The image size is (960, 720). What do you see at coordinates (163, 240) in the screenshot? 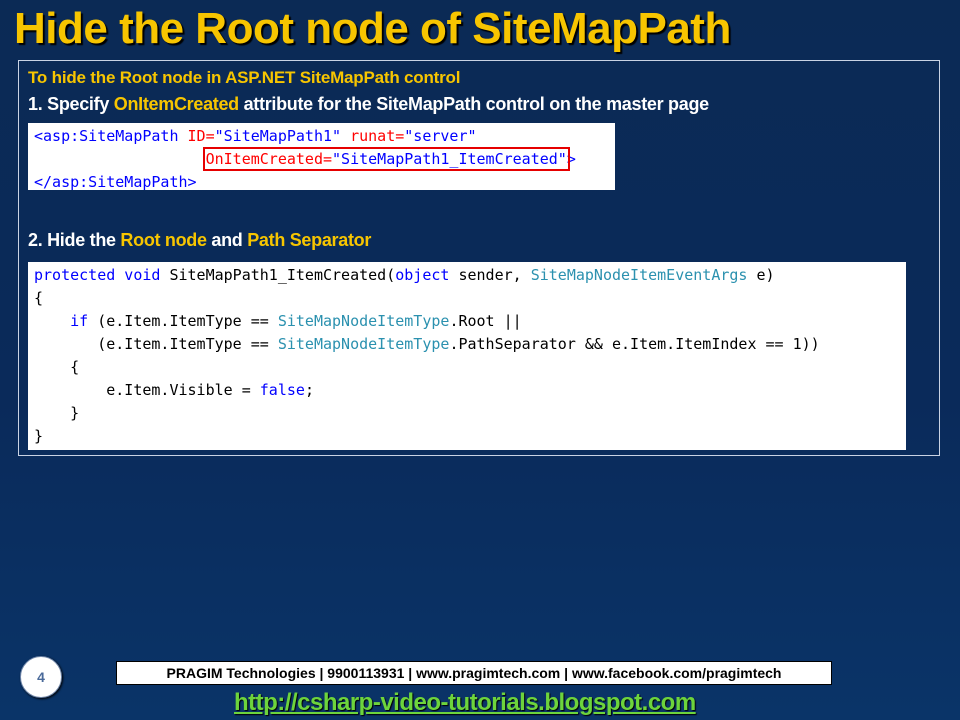
I see `step-2-highlight-root: Root node` at bounding box center [163, 240].